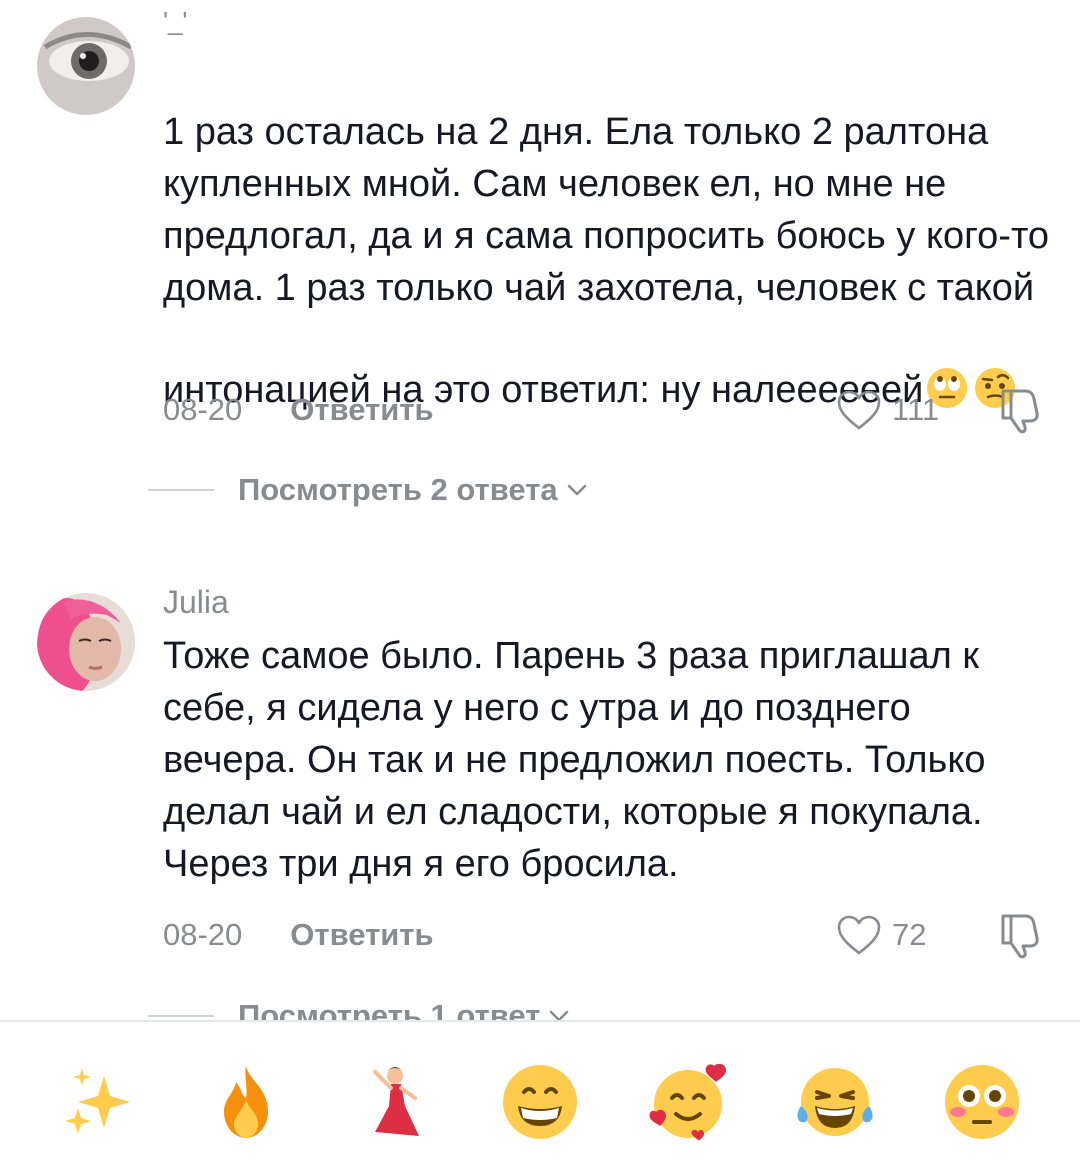 The image size is (1080, 1160). Describe the element at coordinates (947, 361) in the screenshot. I see `eye-roll-emoji` at that location.